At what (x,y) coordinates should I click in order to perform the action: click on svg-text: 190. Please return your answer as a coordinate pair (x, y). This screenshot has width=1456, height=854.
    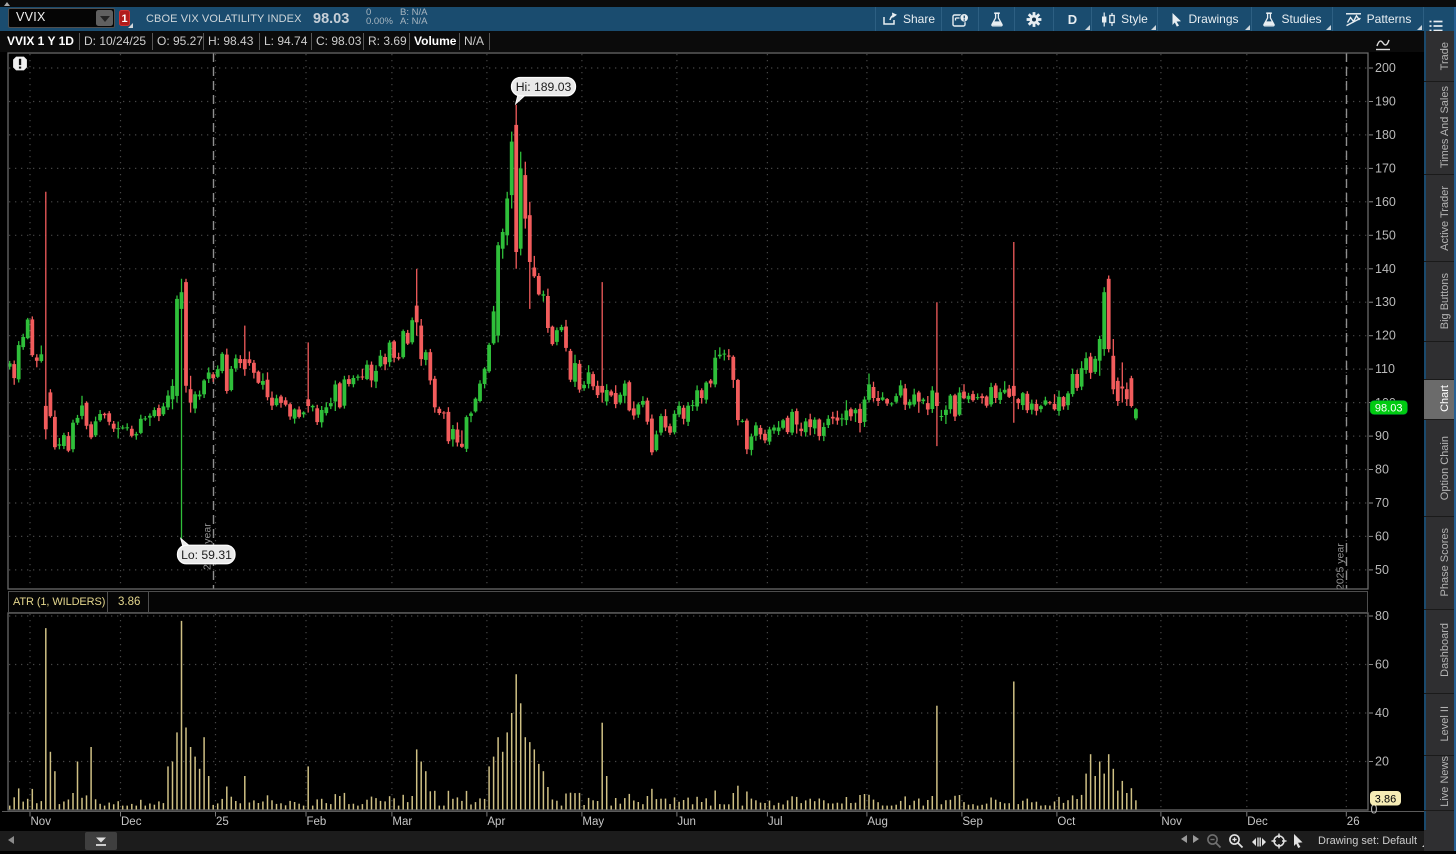
    Looking at the image, I should click on (1385, 102).